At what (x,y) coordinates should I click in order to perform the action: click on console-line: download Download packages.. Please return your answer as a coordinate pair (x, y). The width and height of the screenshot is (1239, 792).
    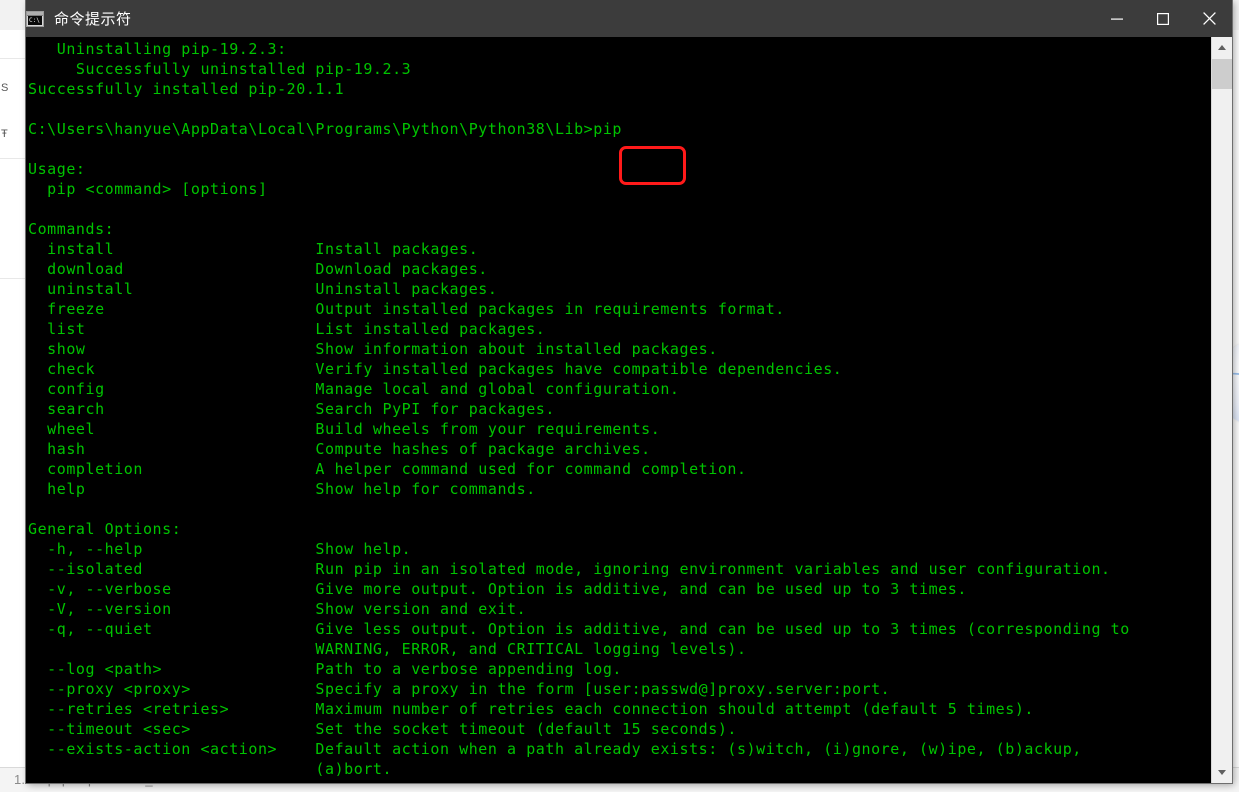
    Looking at the image, I should click on (258, 269).